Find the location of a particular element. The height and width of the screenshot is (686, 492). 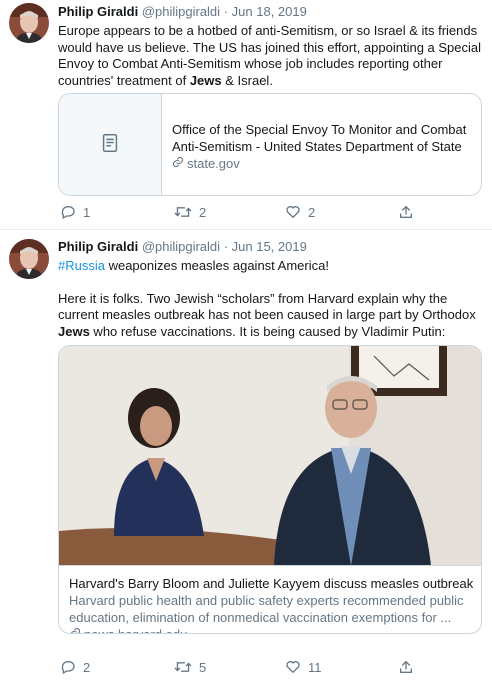

retweet-count: 2 is located at coordinates (203, 212).